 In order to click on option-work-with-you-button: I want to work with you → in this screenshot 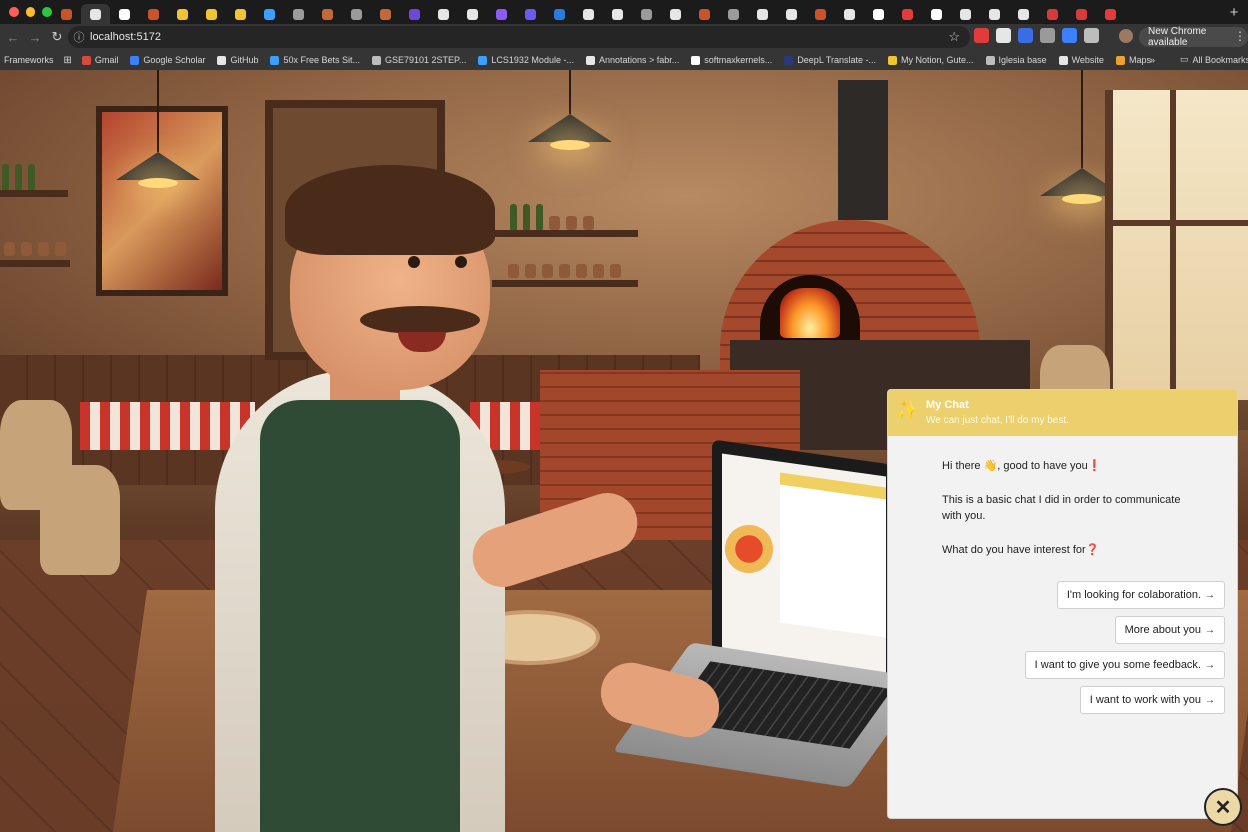, I will do `click(1152, 700)`.